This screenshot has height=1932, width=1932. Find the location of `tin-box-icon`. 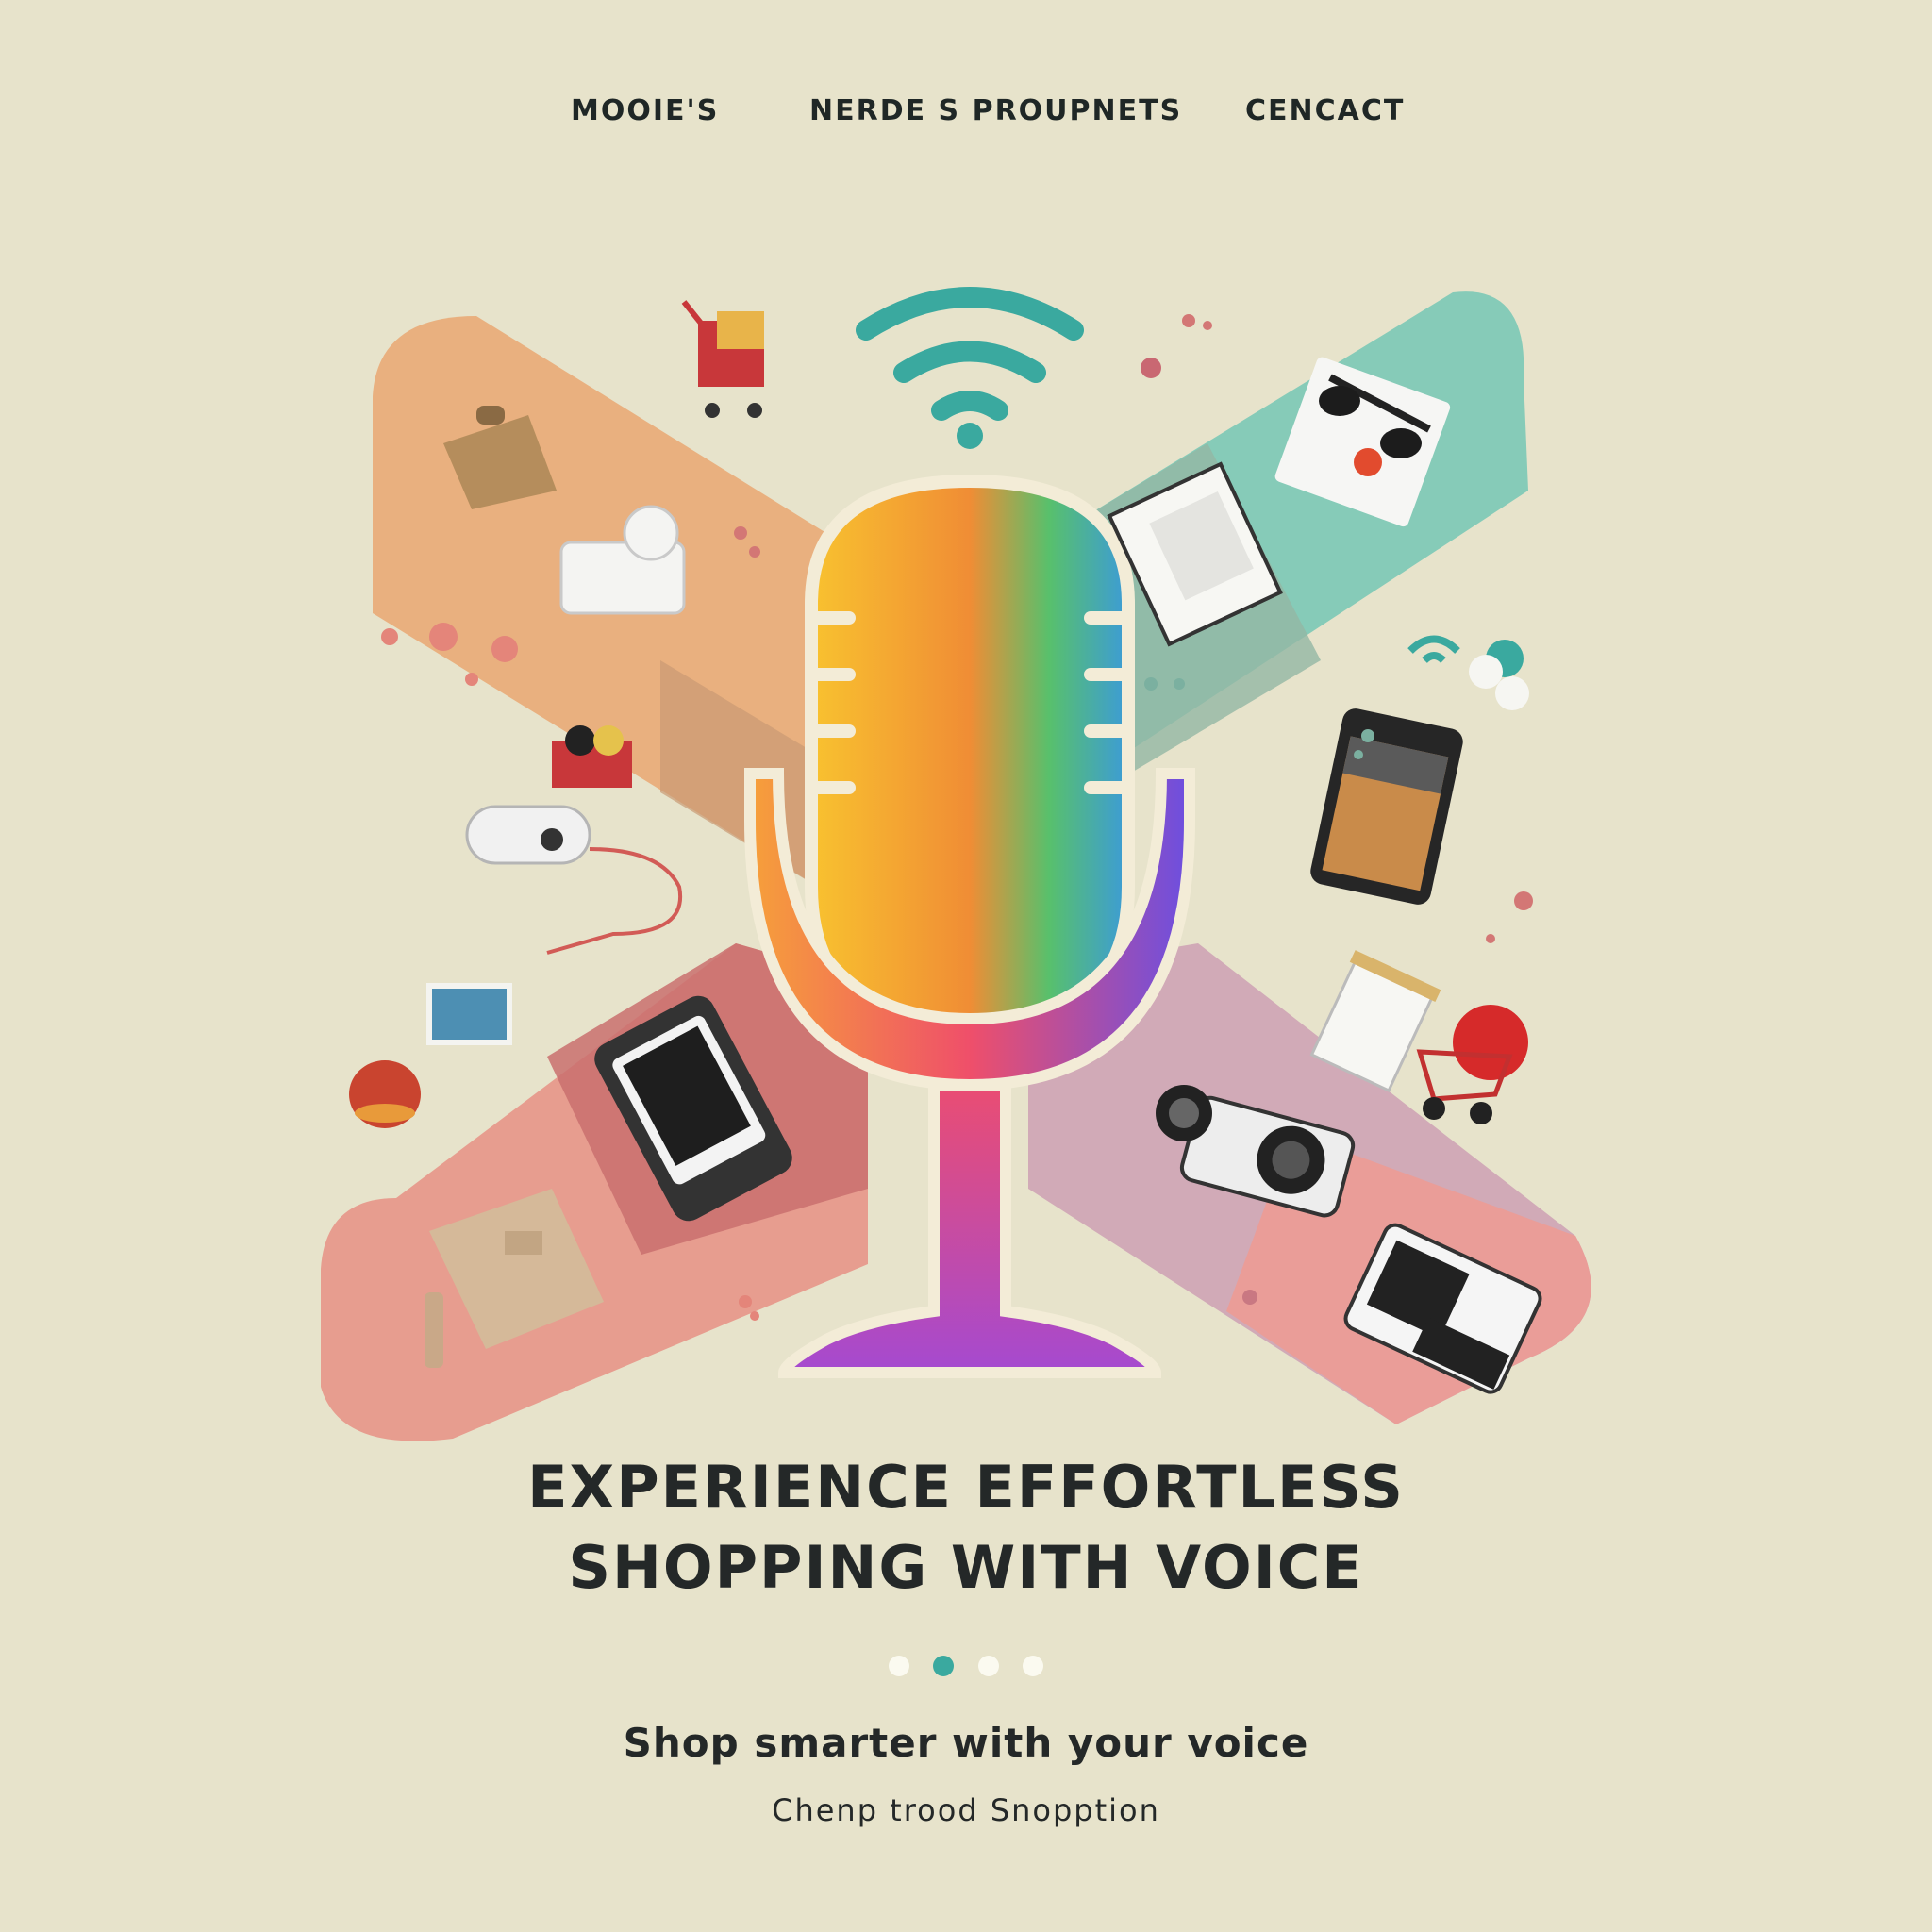

tin-box-icon is located at coordinates (385, 1094).